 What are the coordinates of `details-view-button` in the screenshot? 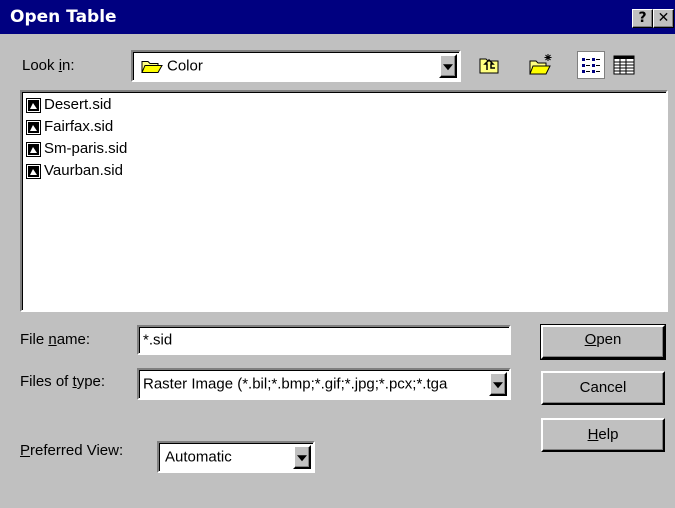 It's located at (624, 65).